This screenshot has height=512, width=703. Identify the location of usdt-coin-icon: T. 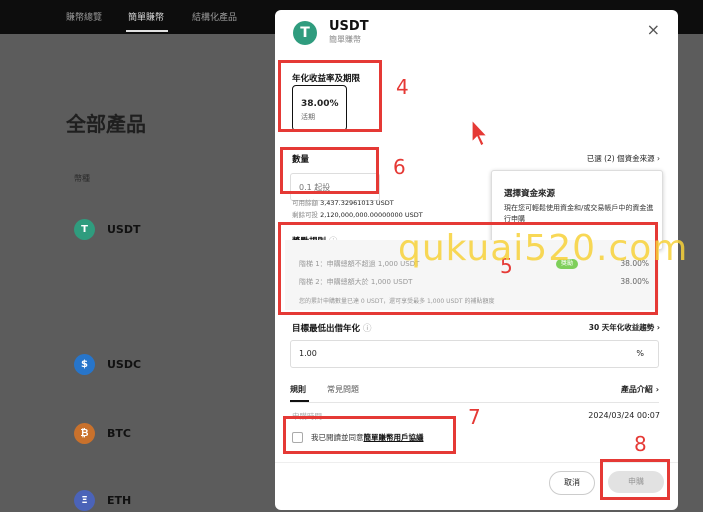
(84, 229).